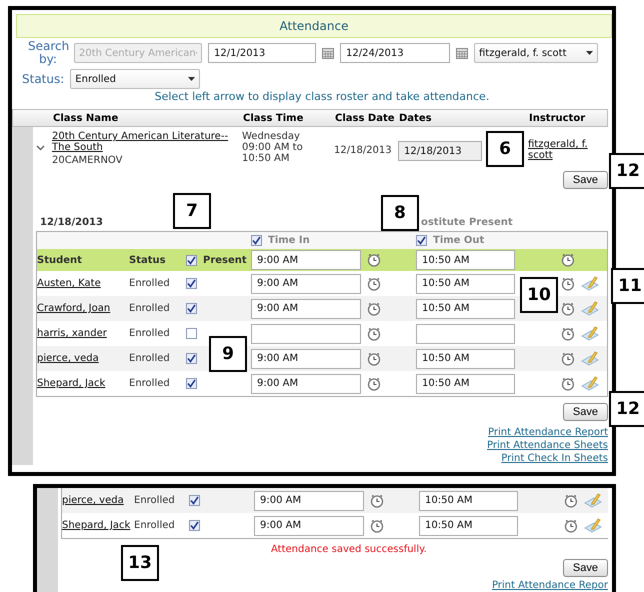 This screenshot has height=592, width=644. I want to click on dates-field: 12/18/2013, so click(440, 151).